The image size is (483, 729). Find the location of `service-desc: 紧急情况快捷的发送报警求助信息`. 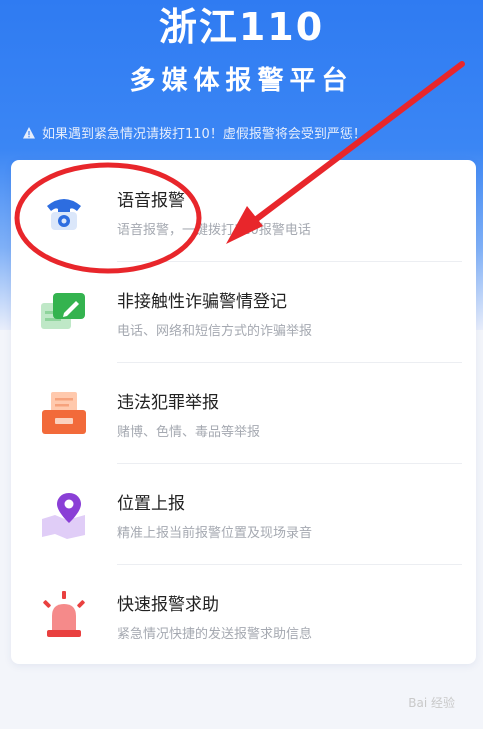

service-desc: 紧急情况快捷的发送报警求助信息 is located at coordinates (215, 634).